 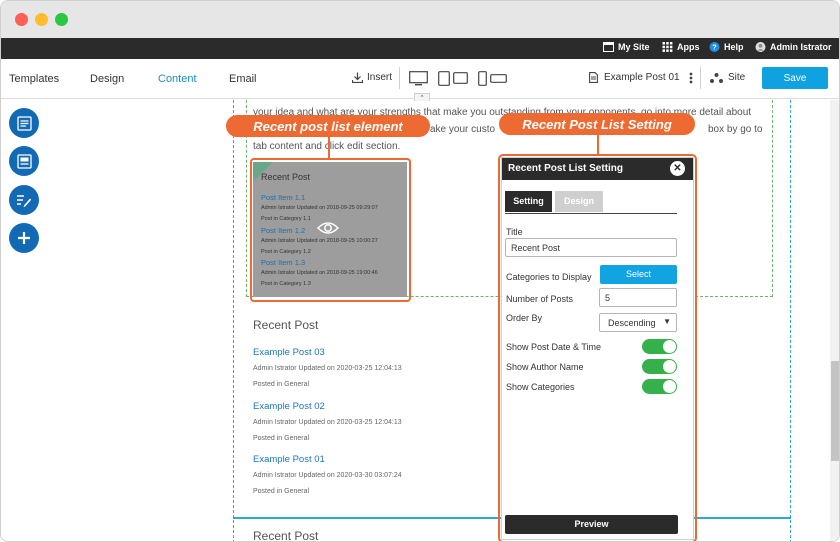 I want to click on pages-icon, so click(x=24, y=123).